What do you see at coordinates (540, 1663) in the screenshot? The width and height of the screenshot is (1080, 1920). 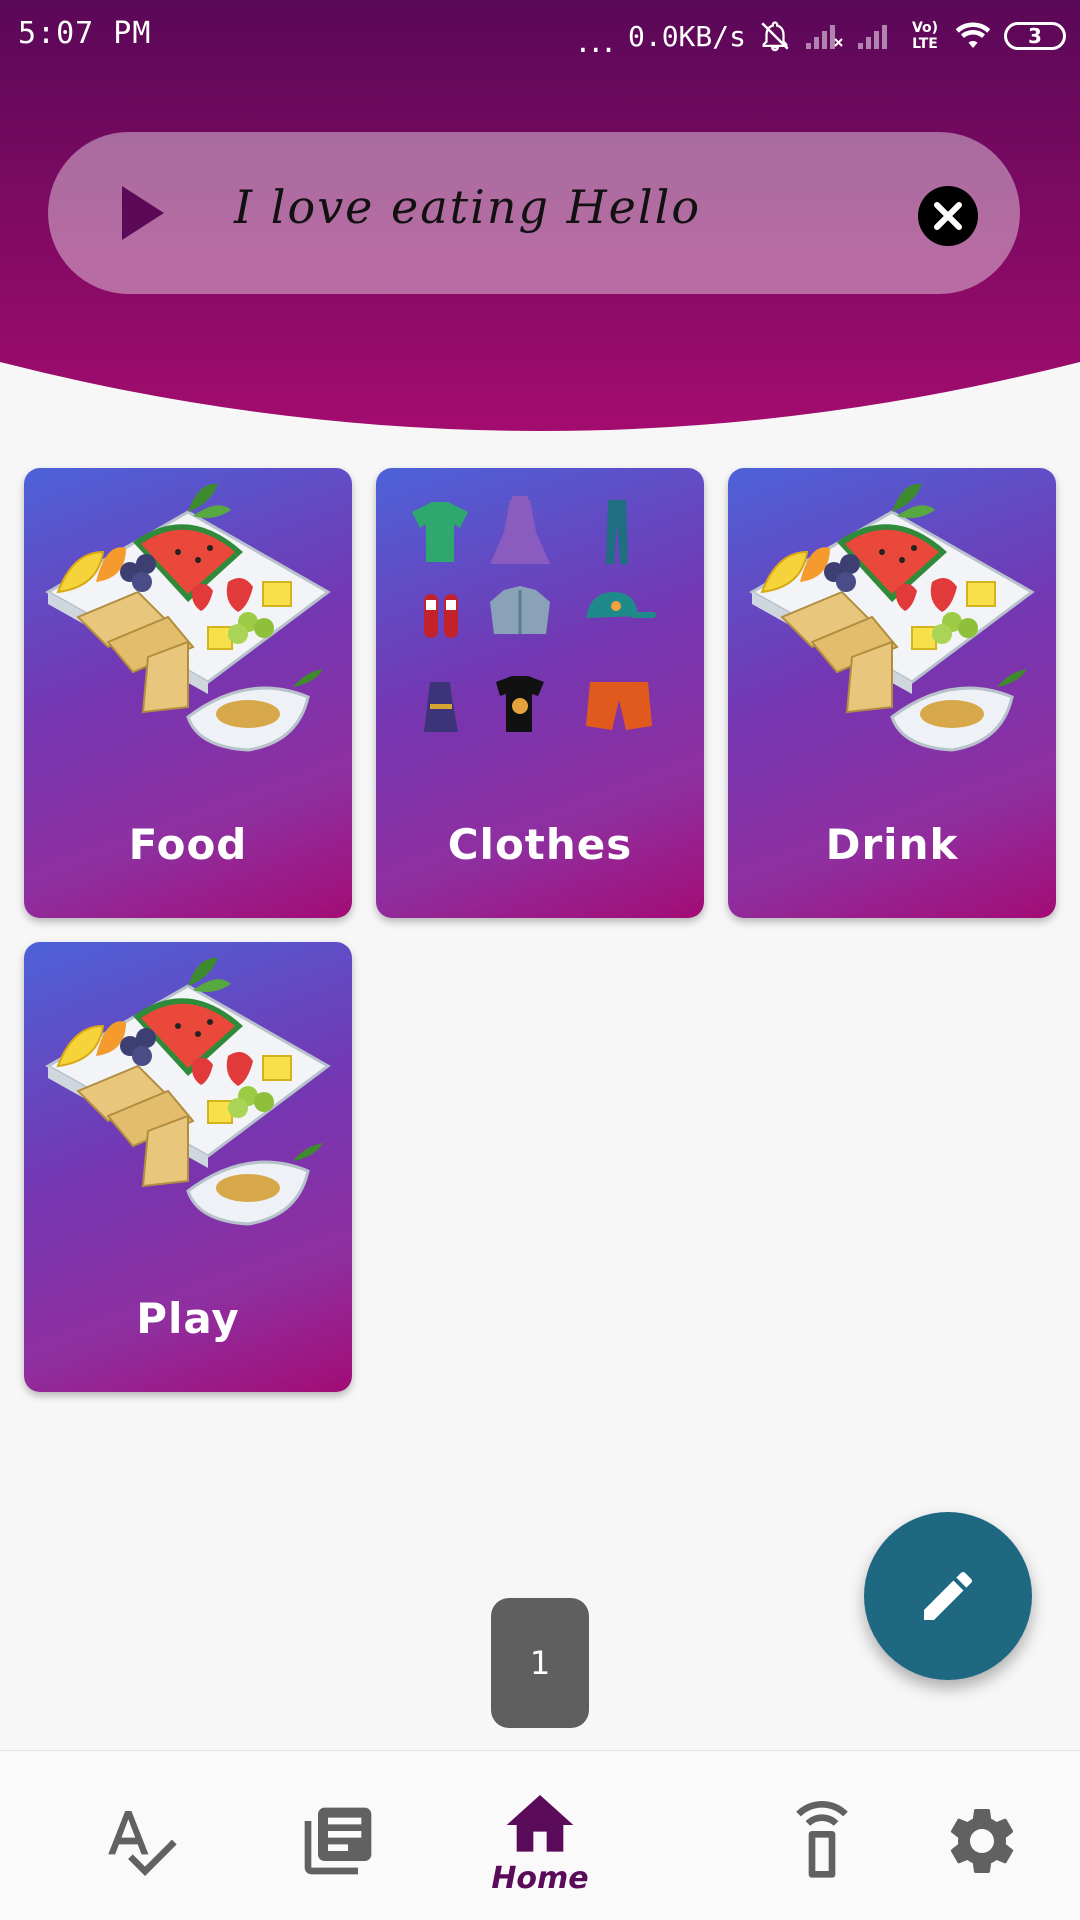 I see `page-indicator: 1` at bounding box center [540, 1663].